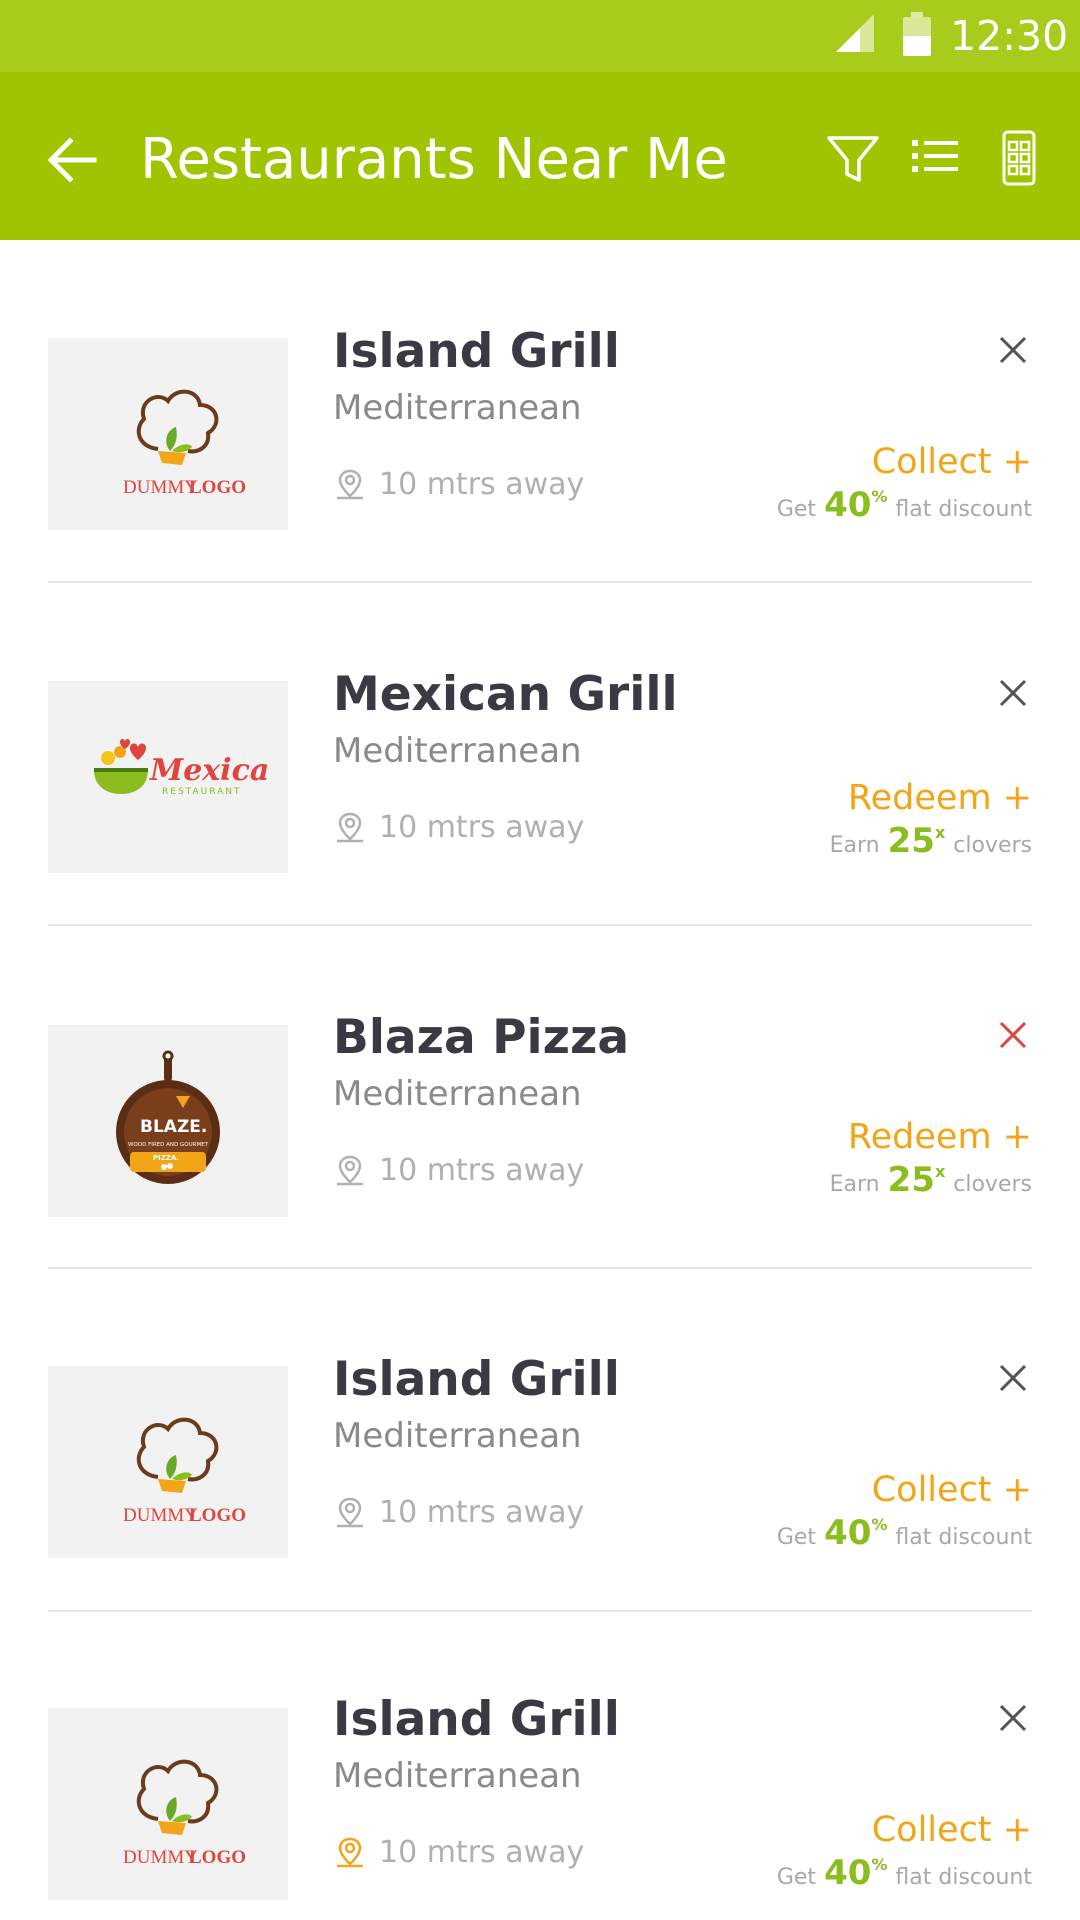  Describe the element at coordinates (1020, 158) in the screenshot. I see `grid-view-icon` at that location.